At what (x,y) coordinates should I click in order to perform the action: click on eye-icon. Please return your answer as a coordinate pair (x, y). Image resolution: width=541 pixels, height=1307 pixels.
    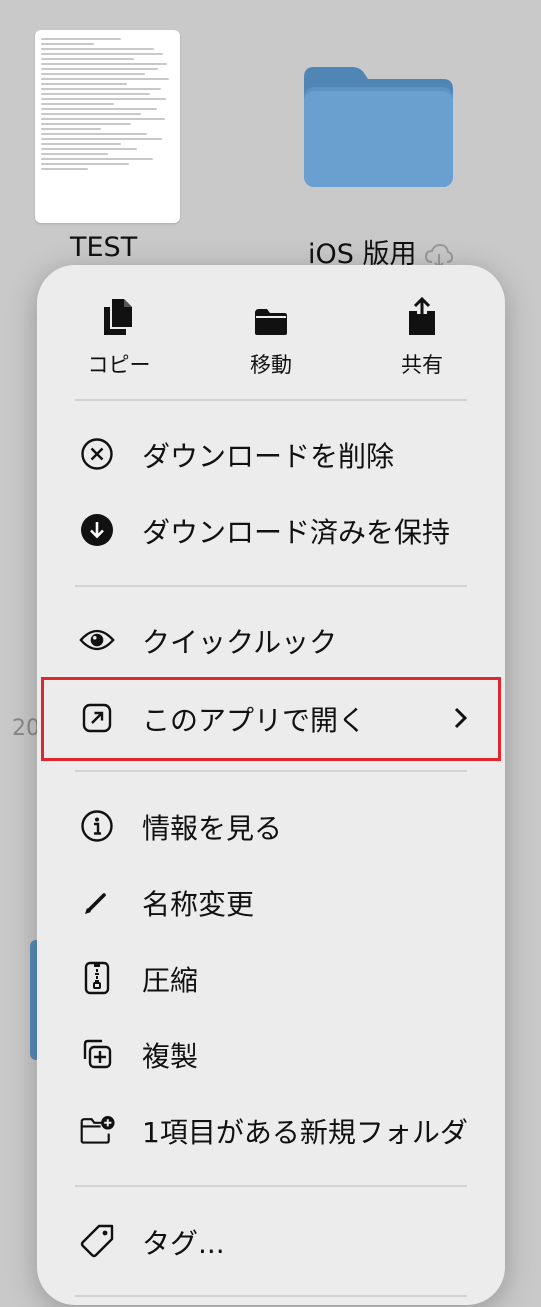
    Looking at the image, I should click on (97, 640).